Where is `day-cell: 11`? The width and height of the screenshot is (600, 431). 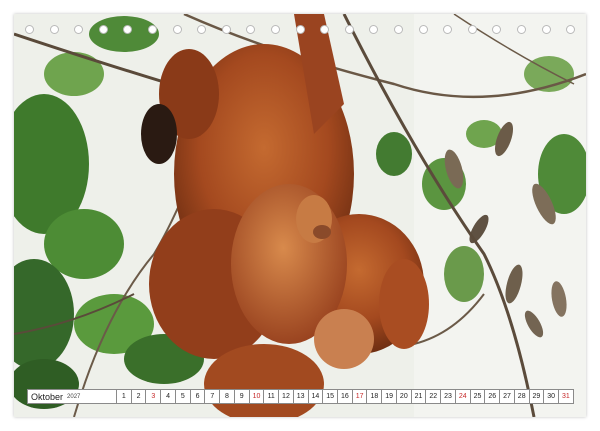 day-cell: 11 is located at coordinates (272, 396).